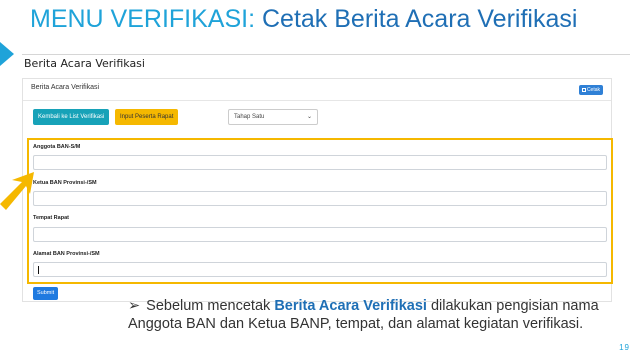 The height and width of the screenshot is (359, 638). What do you see at coordinates (210, 306) in the screenshot?
I see `note-text-start: Sebelum mencetak` at bounding box center [210, 306].